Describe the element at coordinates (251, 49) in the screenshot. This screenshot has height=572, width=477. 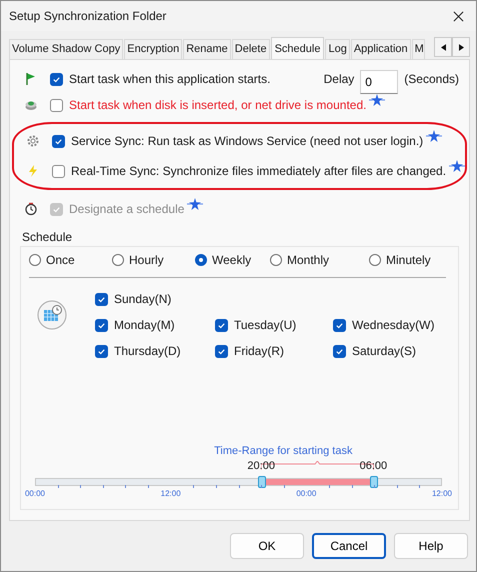
I see `tab: Delete` at that location.